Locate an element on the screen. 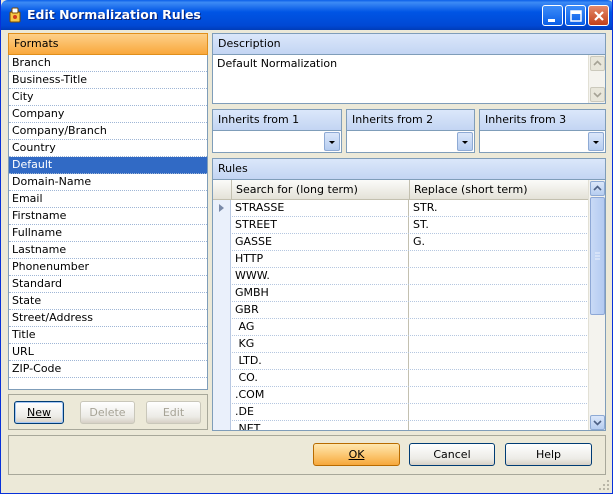  table-row: LTD. is located at coordinates (401, 361).